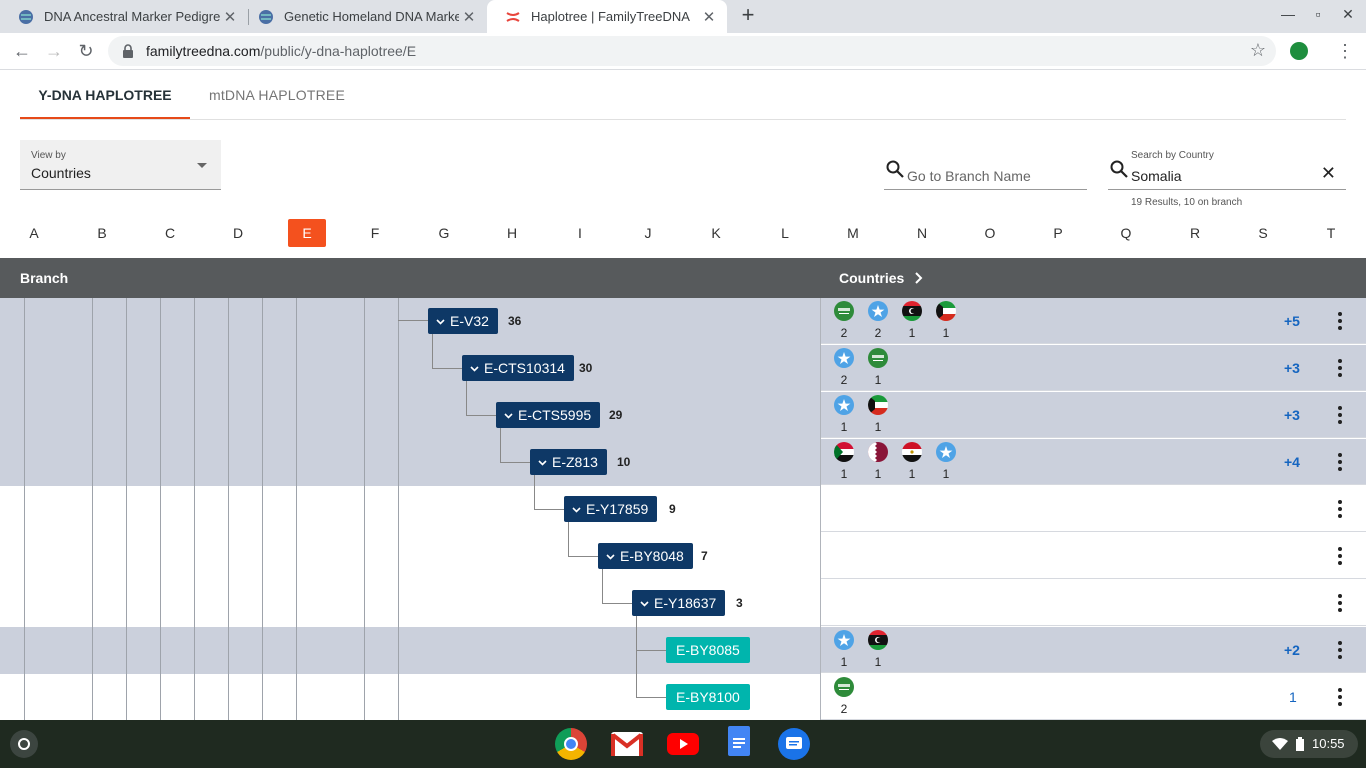  Describe the element at coordinates (844, 452) in the screenshot. I see `sudan-flag-icon` at that location.